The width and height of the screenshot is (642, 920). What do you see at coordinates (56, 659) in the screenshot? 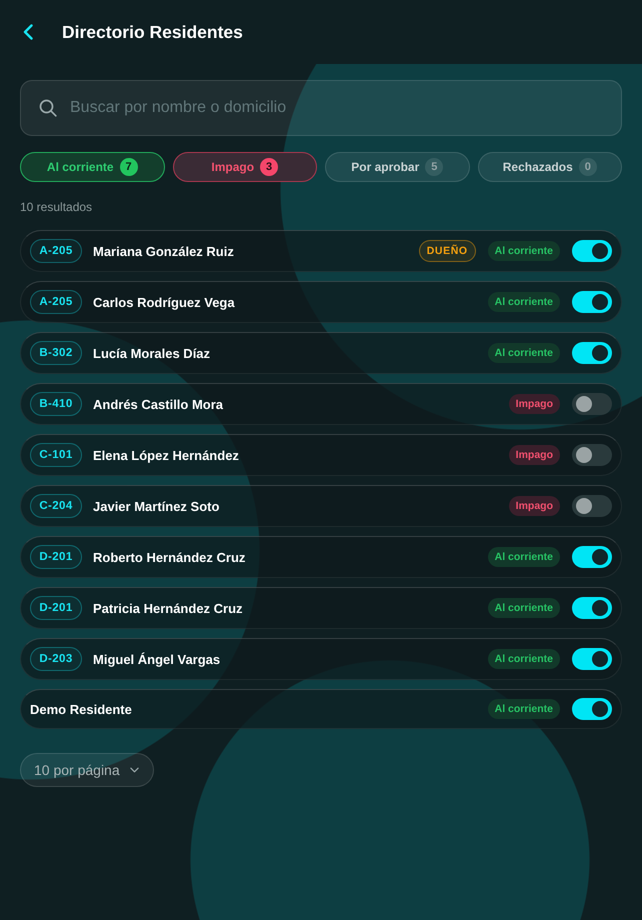
I see `unit-badge: D-203` at bounding box center [56, 659].